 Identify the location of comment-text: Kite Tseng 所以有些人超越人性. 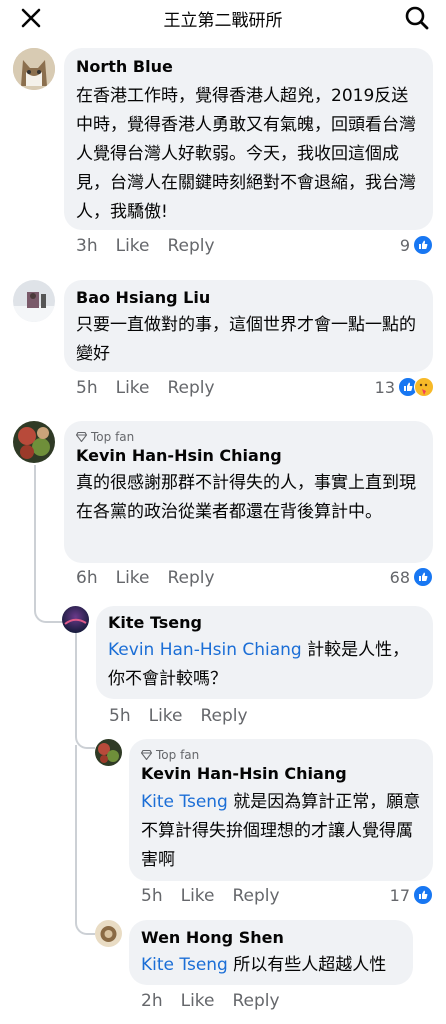
(274, 965).